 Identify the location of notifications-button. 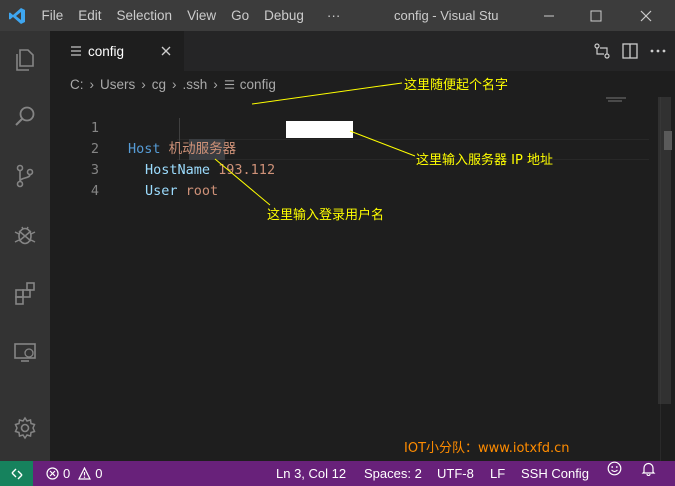
(648, 468).